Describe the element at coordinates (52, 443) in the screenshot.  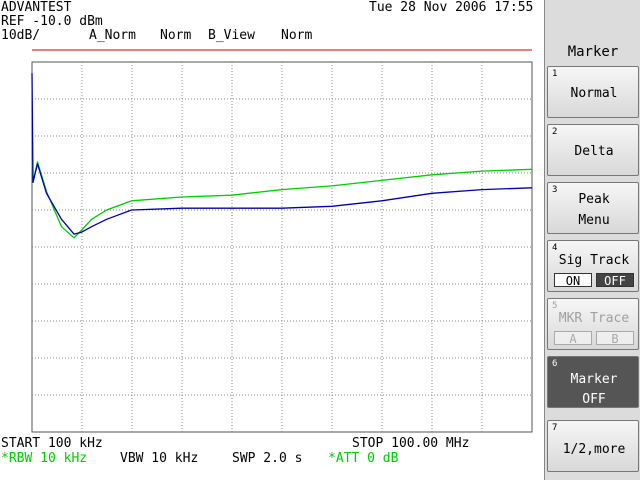
I see `start-frequency: START 100 kHz` at that location.